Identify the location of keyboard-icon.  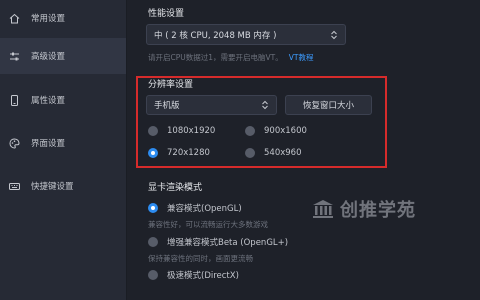
(14, 186).